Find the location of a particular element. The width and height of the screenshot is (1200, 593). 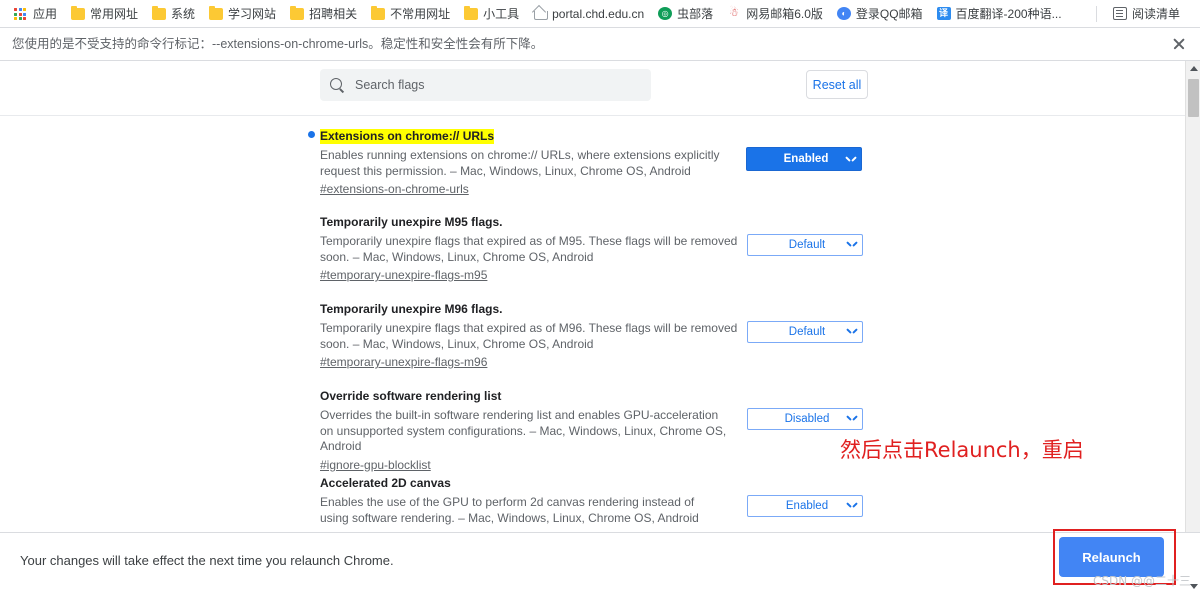

bookmark-folder-xiaogongju: 小工具 is located at coordinates (491, 14).